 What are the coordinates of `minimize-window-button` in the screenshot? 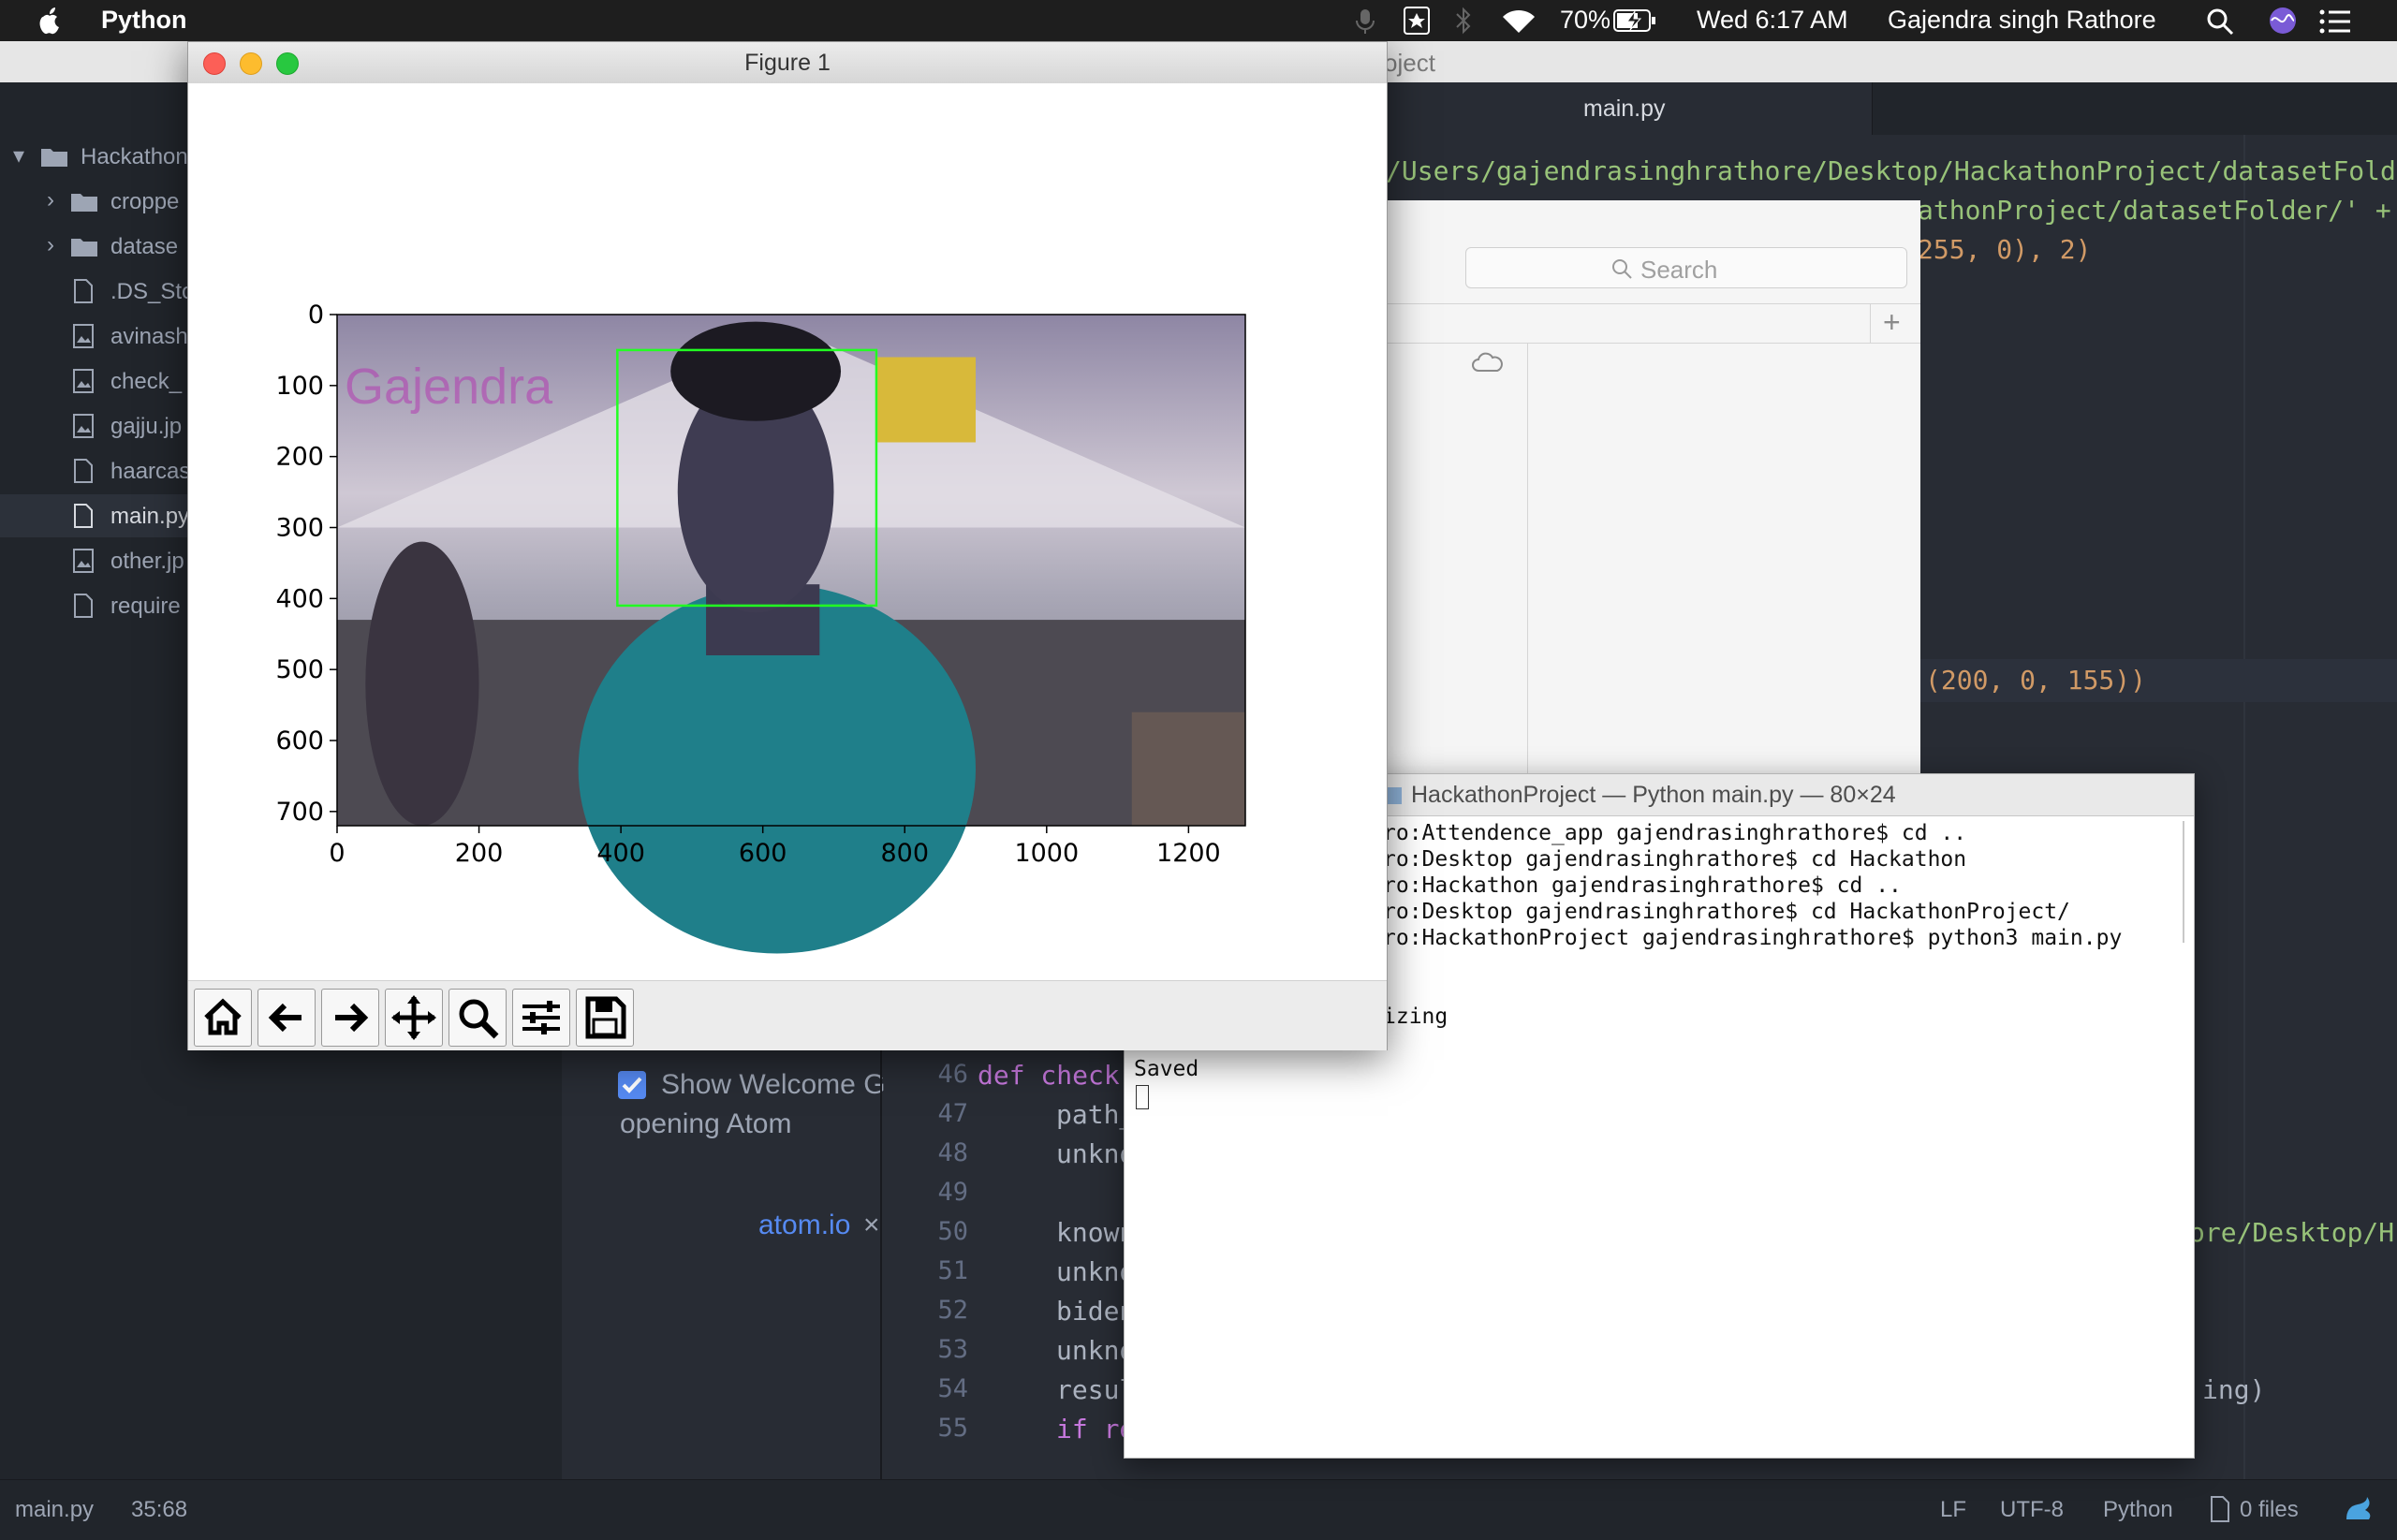 It's located at (251, 63).